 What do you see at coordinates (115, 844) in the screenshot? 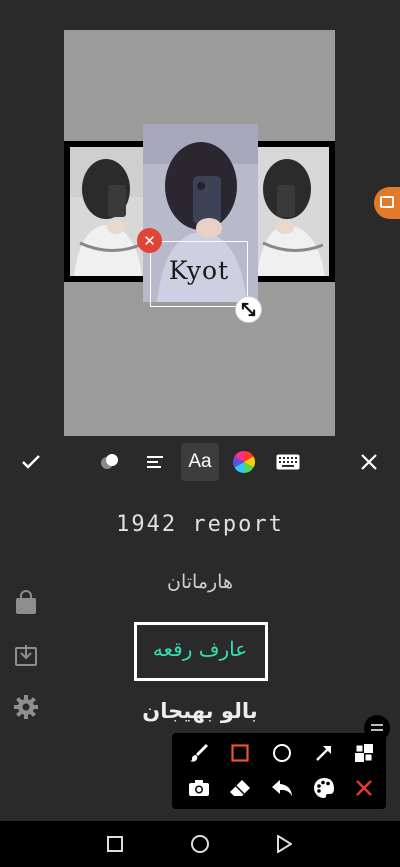
I see `recent-apps-icon` at bounding box center [115, 844].